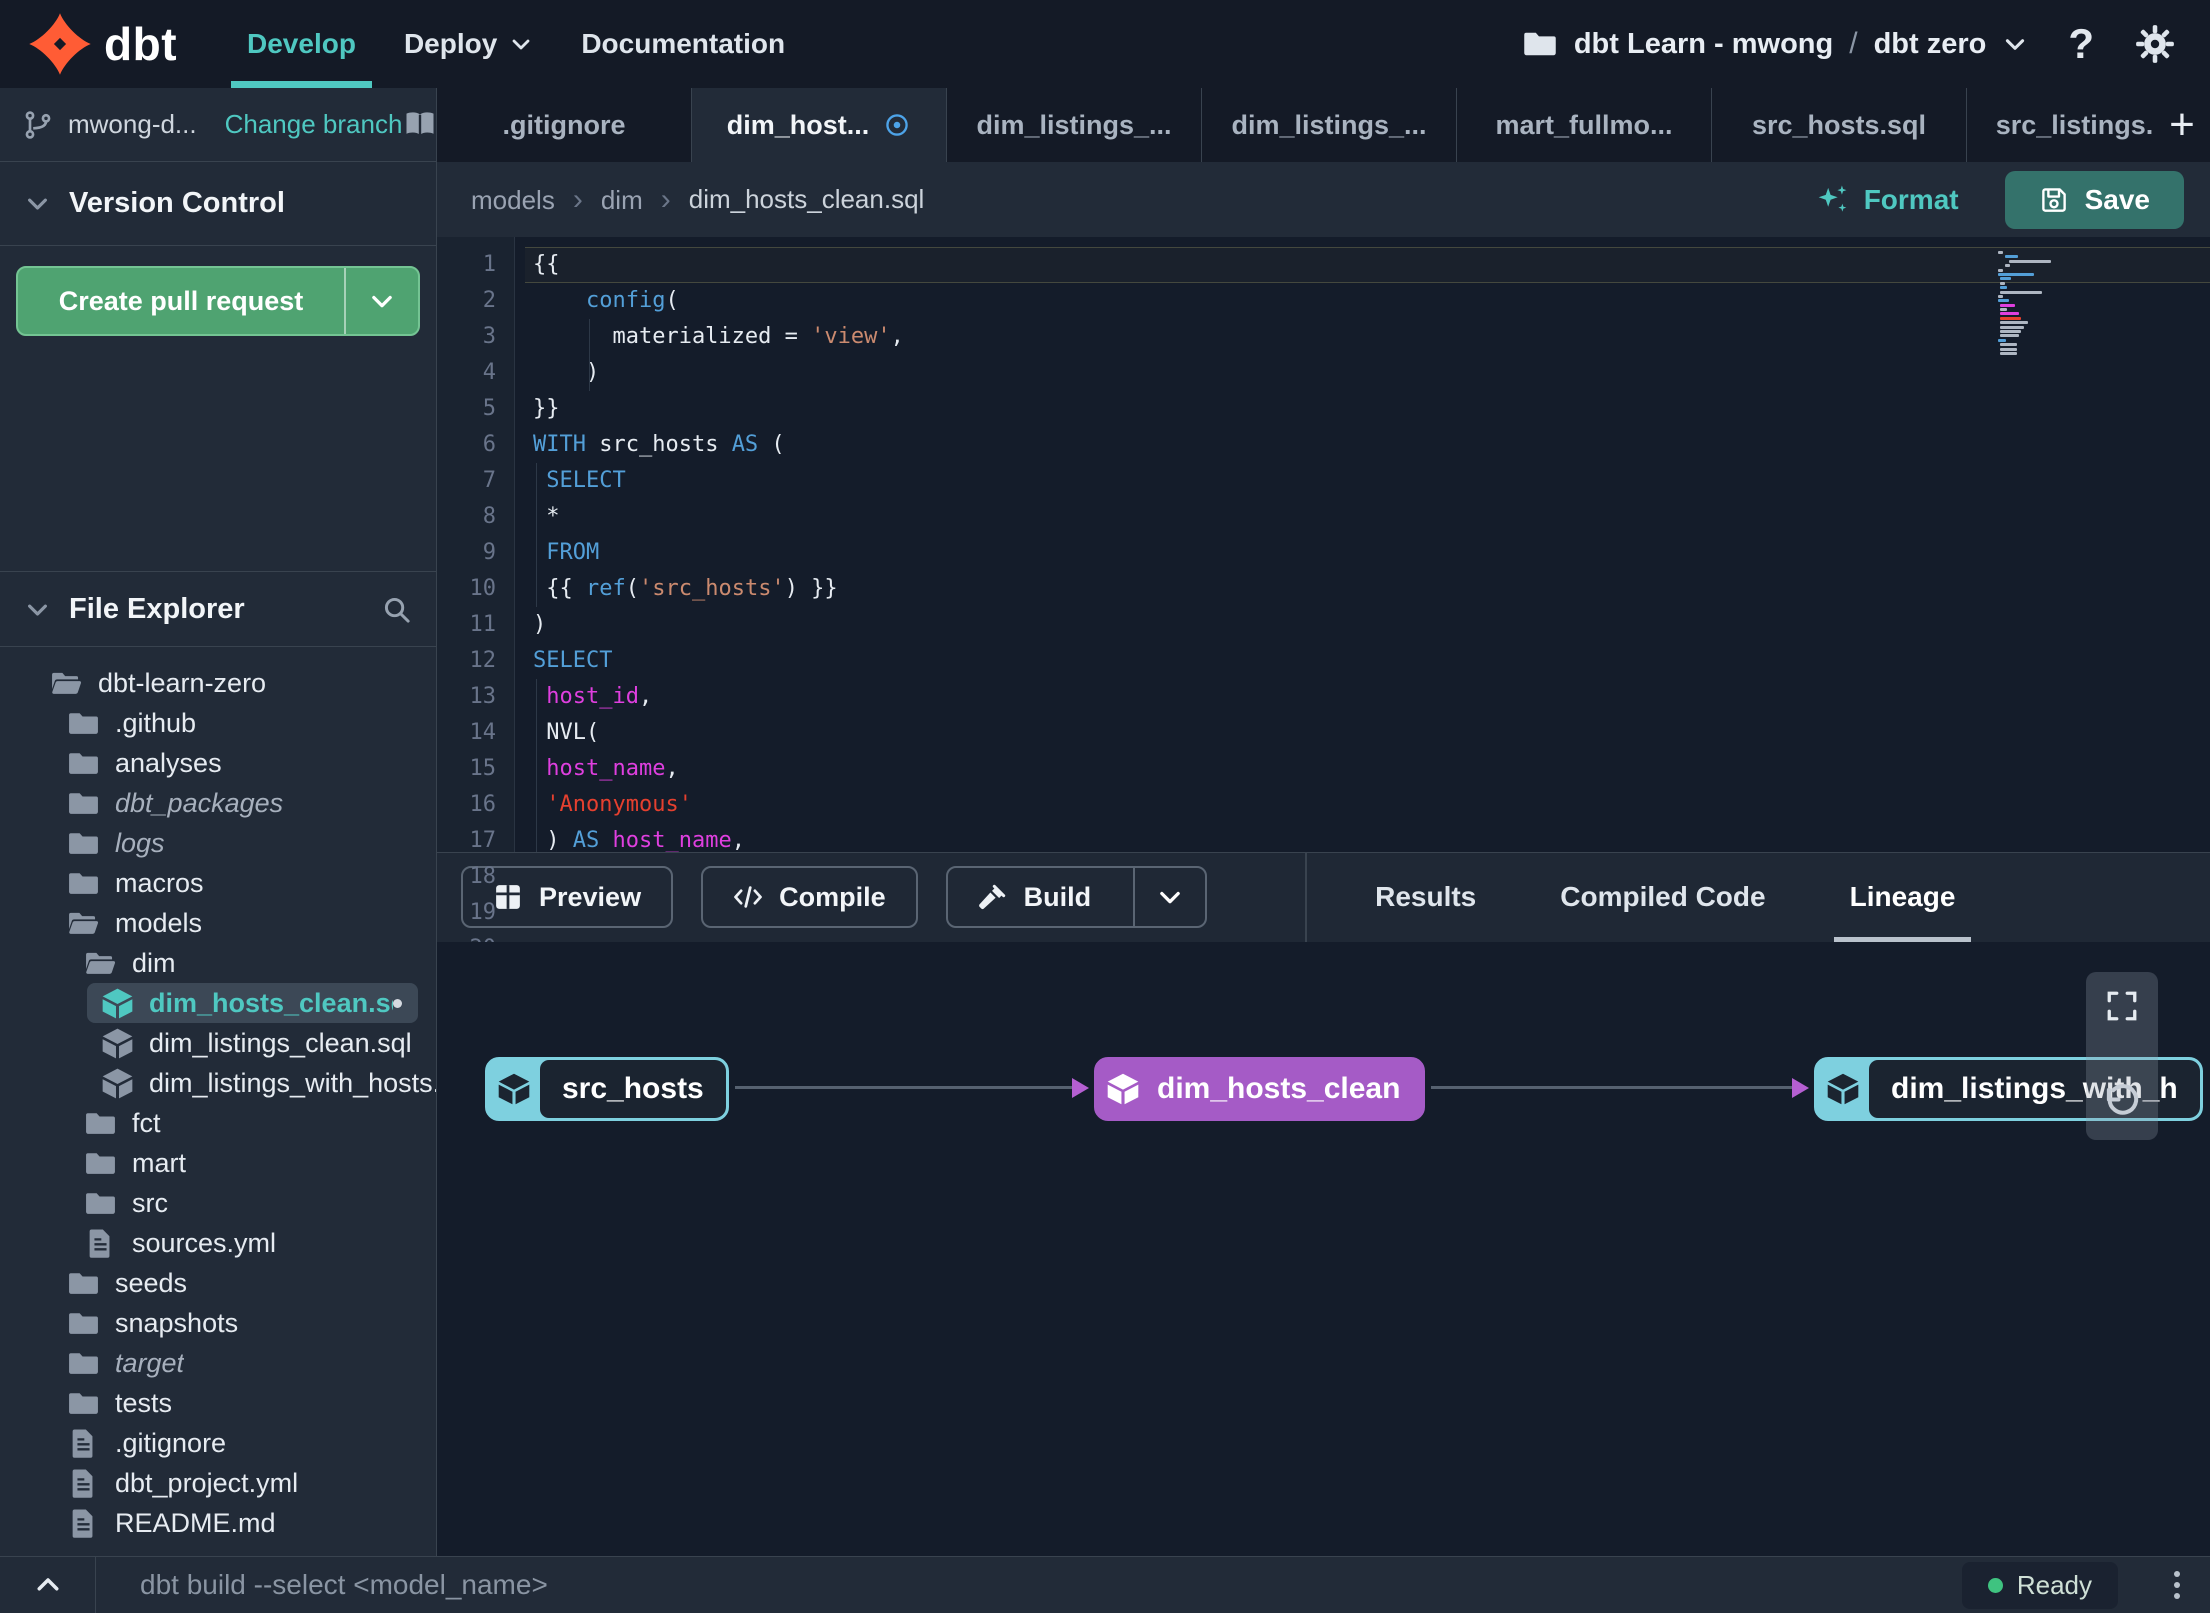 The height and width of the screenshot is (1613, 2210). What do you see at coordinates (1367, 733) in the screenshot?
I see `code-line: NVL(` at bounding box center [1367, 733].